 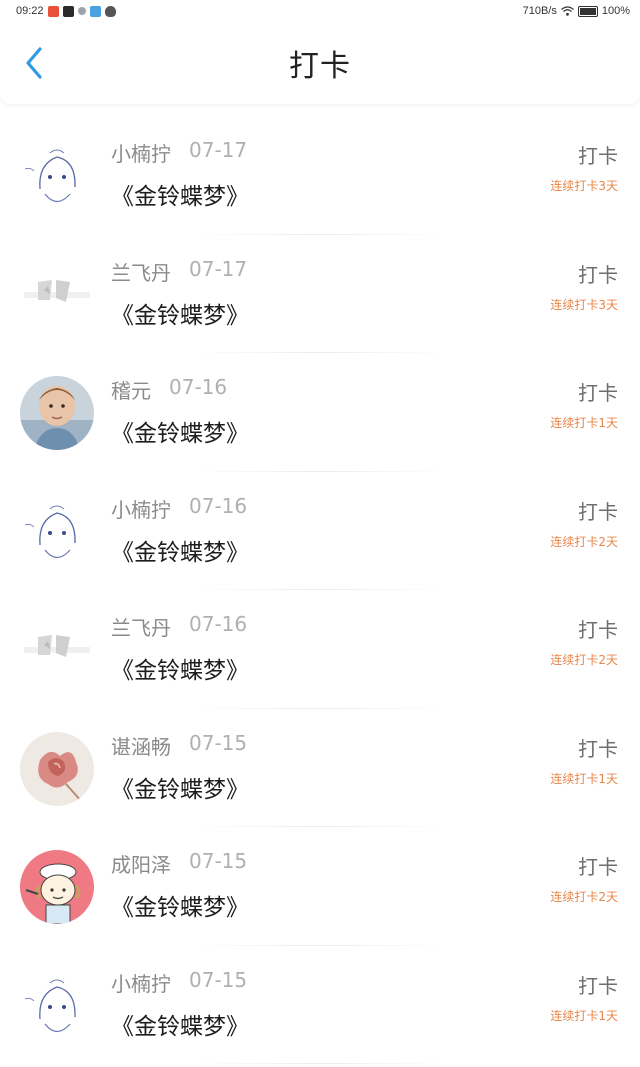 I want to click on item-meta: 兰飞丹 07-17 《金铃蝶梦》, so click(x=180, y=293).